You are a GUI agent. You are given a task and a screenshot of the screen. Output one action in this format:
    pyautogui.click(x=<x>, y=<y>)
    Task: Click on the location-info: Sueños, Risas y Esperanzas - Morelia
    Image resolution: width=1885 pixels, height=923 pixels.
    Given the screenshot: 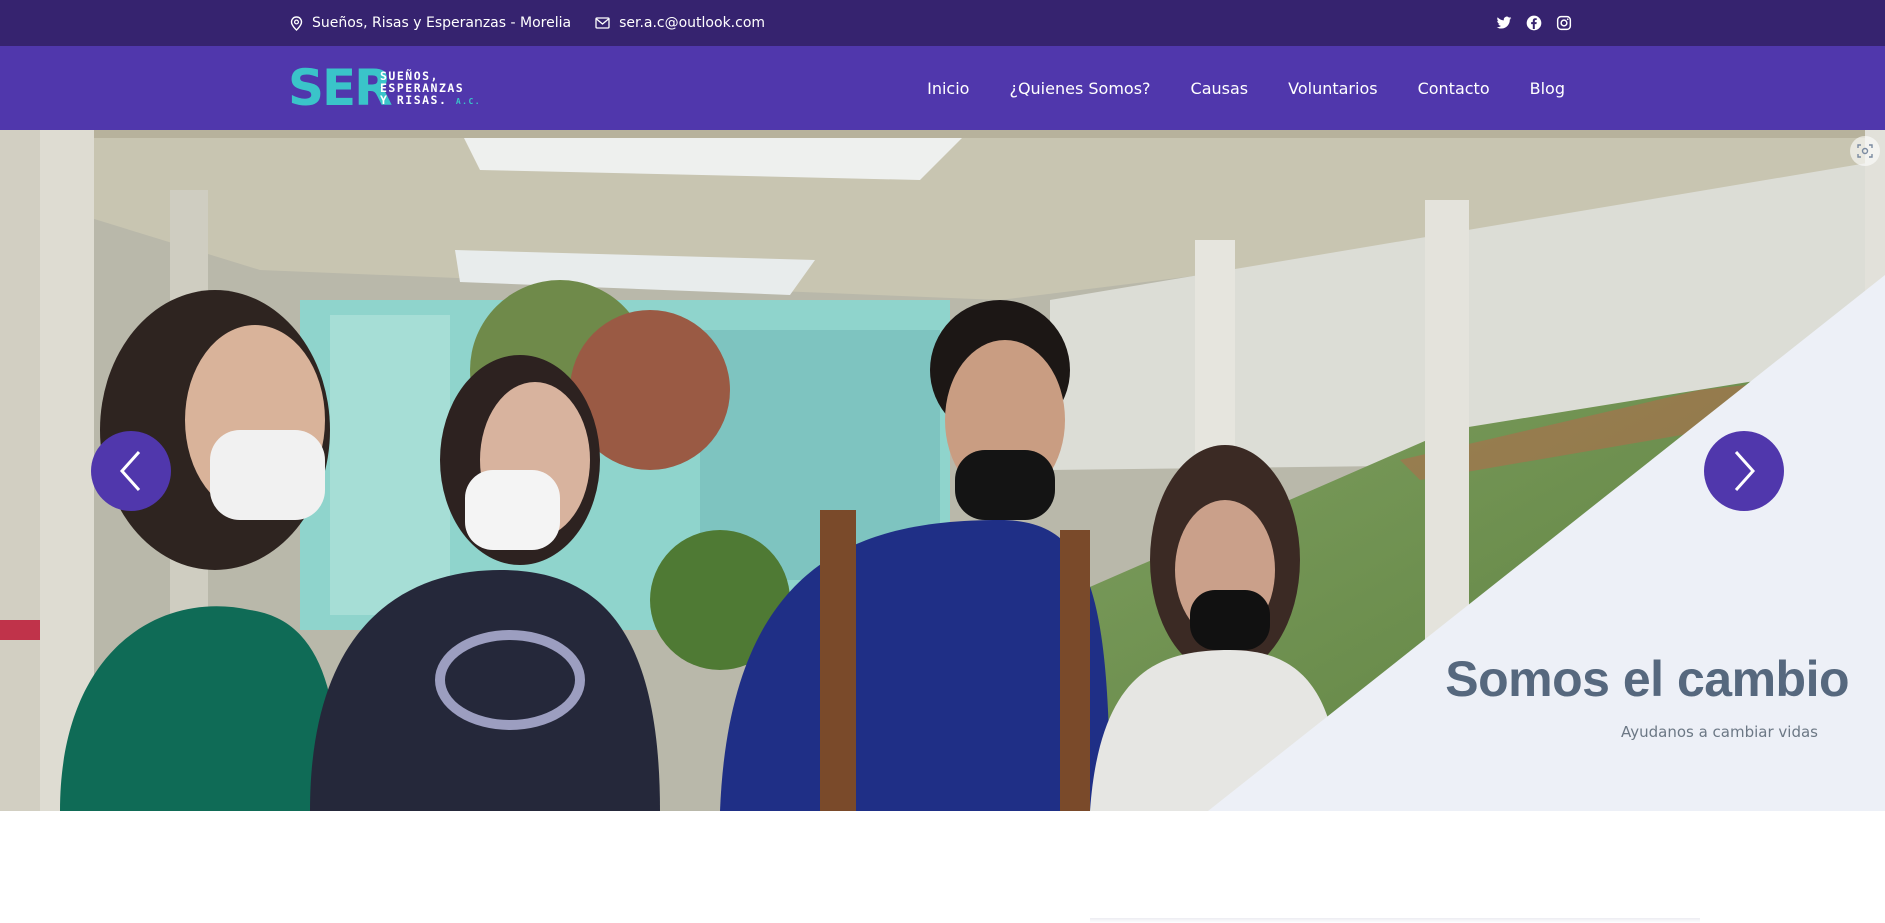 What is the action you would take?
    pyautogui.click(x=430, y=23)
    